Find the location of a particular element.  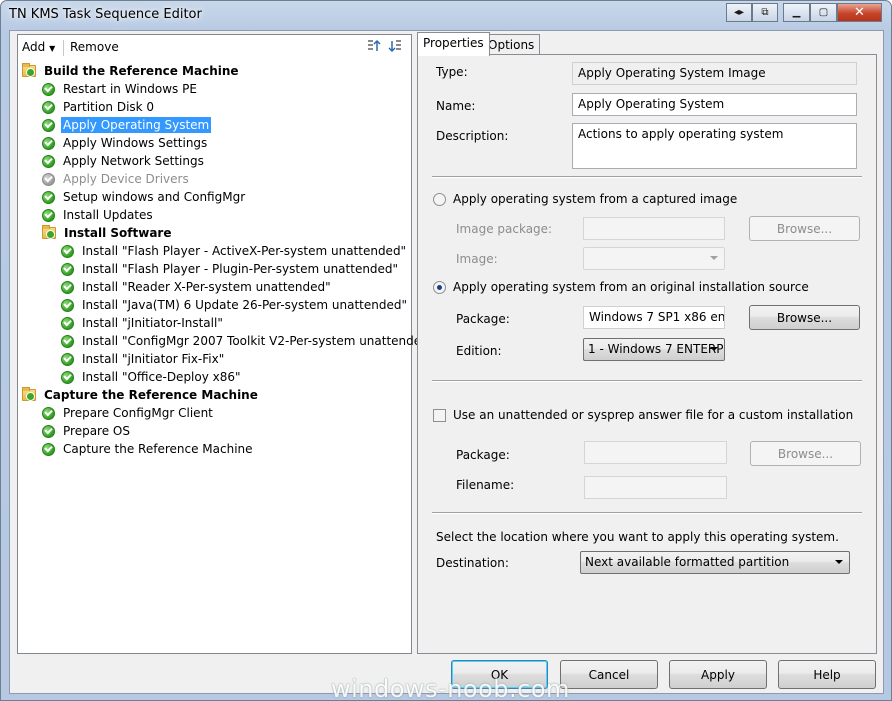

tree-item: Install Updates is located at coordinates (98, 215).